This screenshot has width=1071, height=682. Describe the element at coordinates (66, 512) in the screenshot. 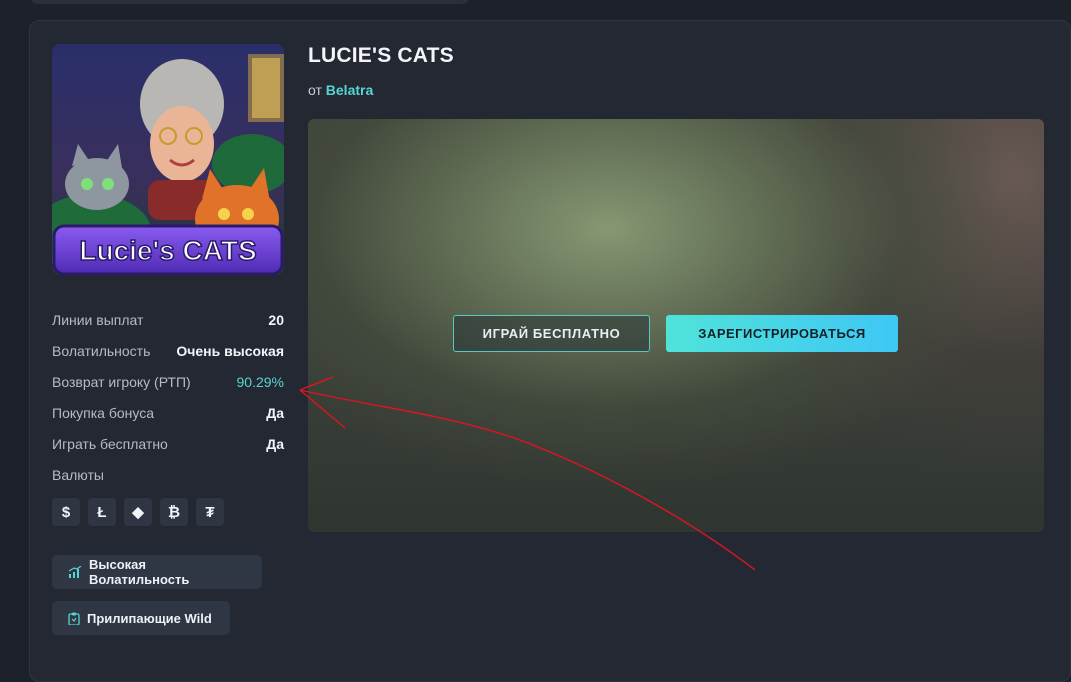

I see `dollar-icon: $` at that location.